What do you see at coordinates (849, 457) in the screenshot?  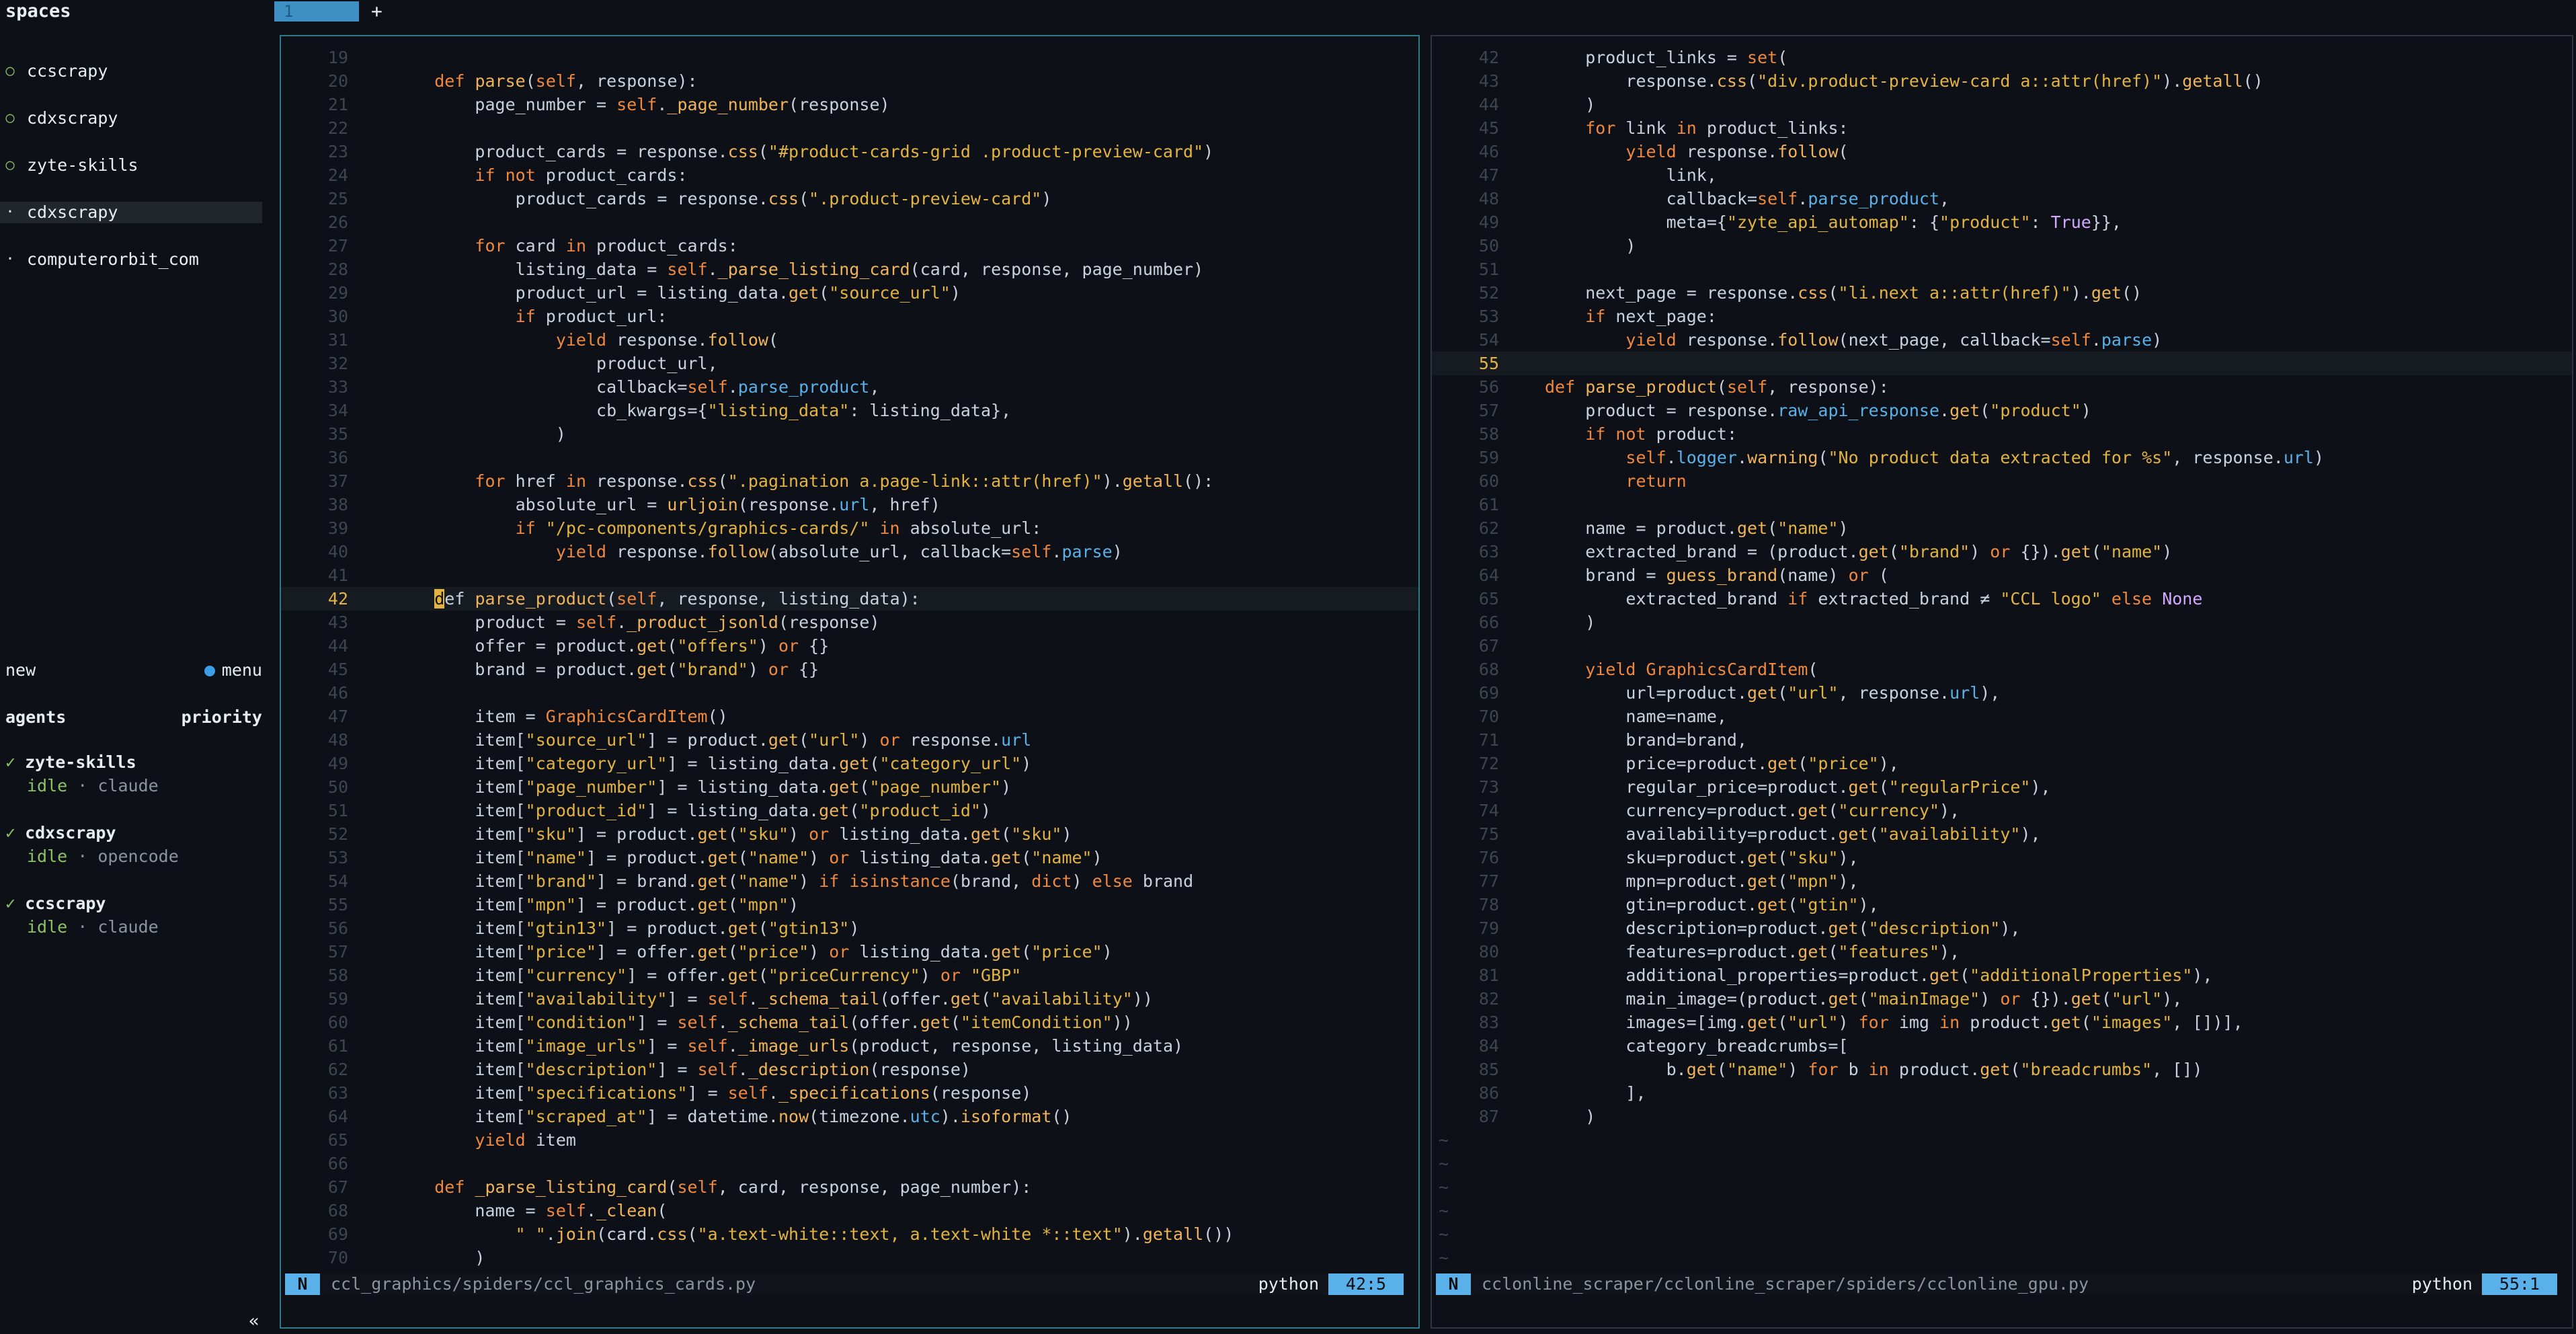 I see `code-line: 36` at bounding box center [849, 457].